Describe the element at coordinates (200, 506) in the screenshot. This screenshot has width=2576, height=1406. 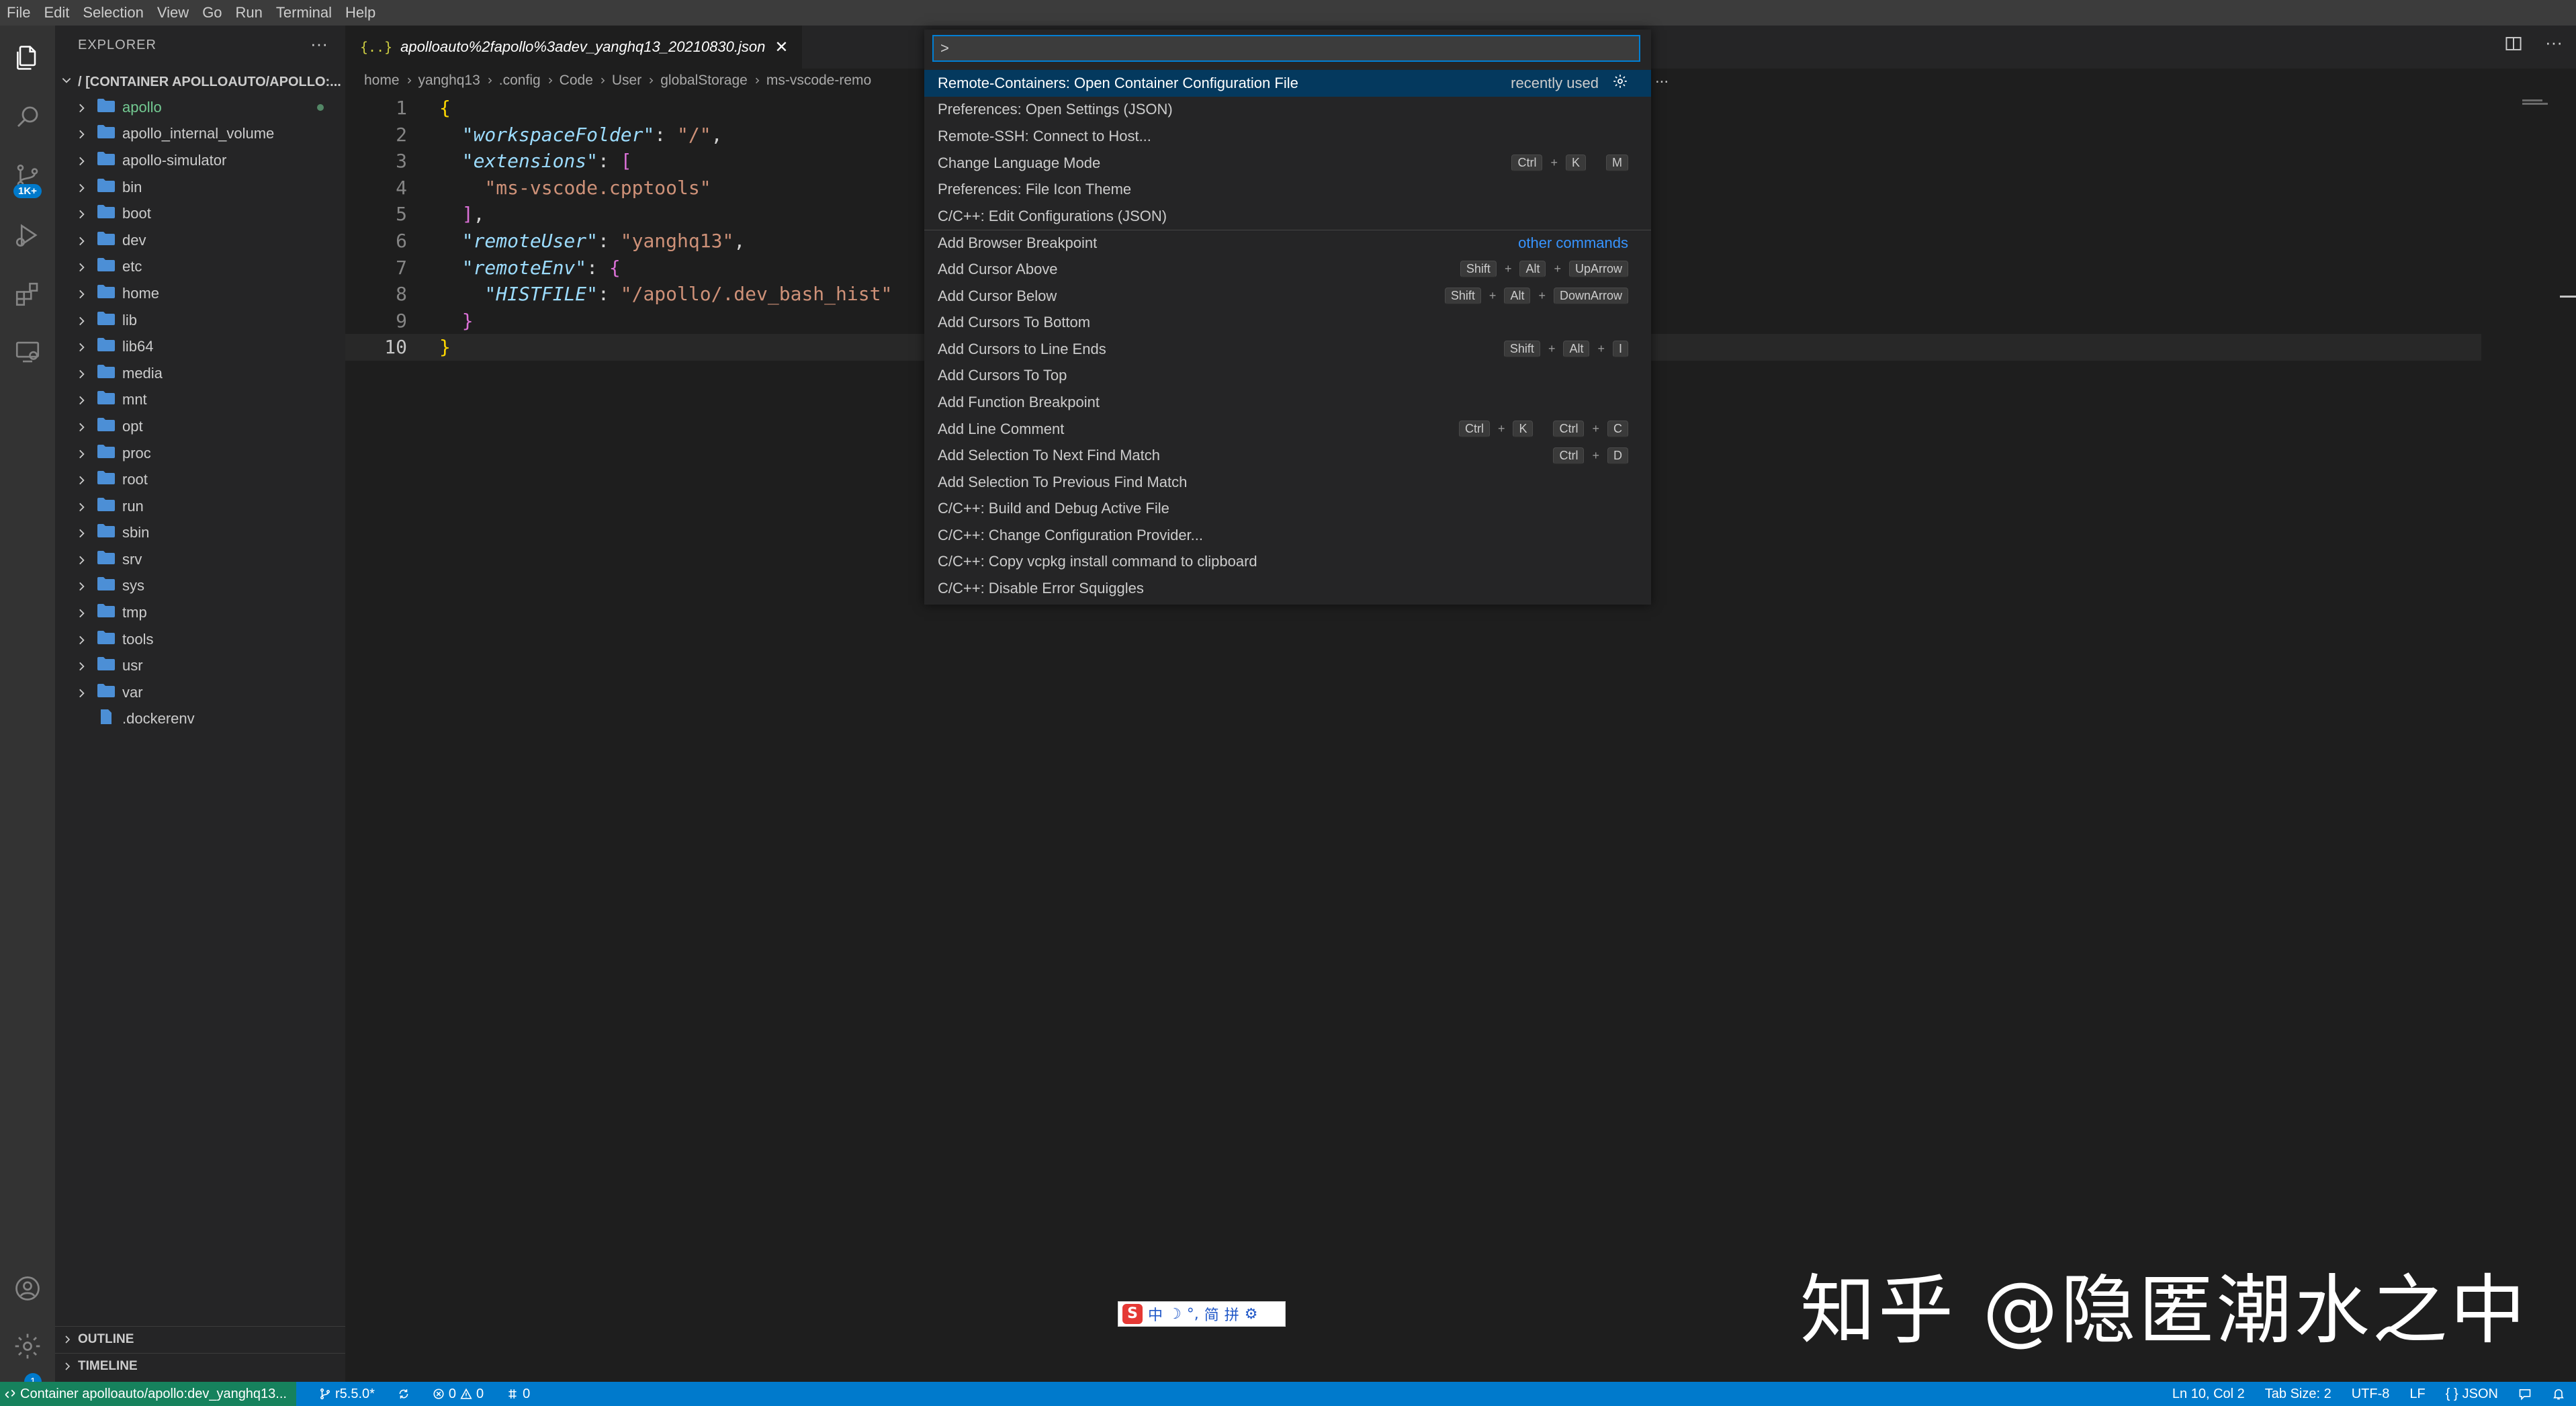
I see `tree-folder: run` at that location.